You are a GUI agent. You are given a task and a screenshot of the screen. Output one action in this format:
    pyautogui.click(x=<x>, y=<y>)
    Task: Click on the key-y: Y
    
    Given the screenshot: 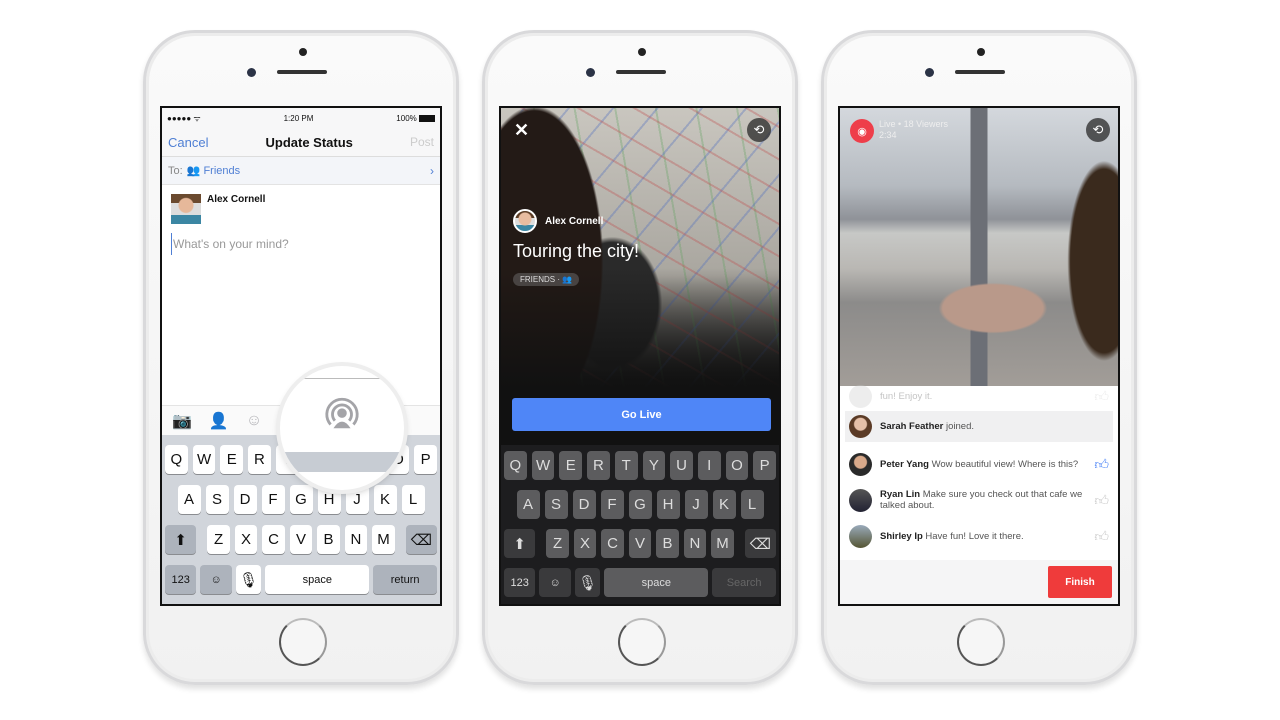 What is the action you would take?
    pyautogui.click(x=654, y=465)
    